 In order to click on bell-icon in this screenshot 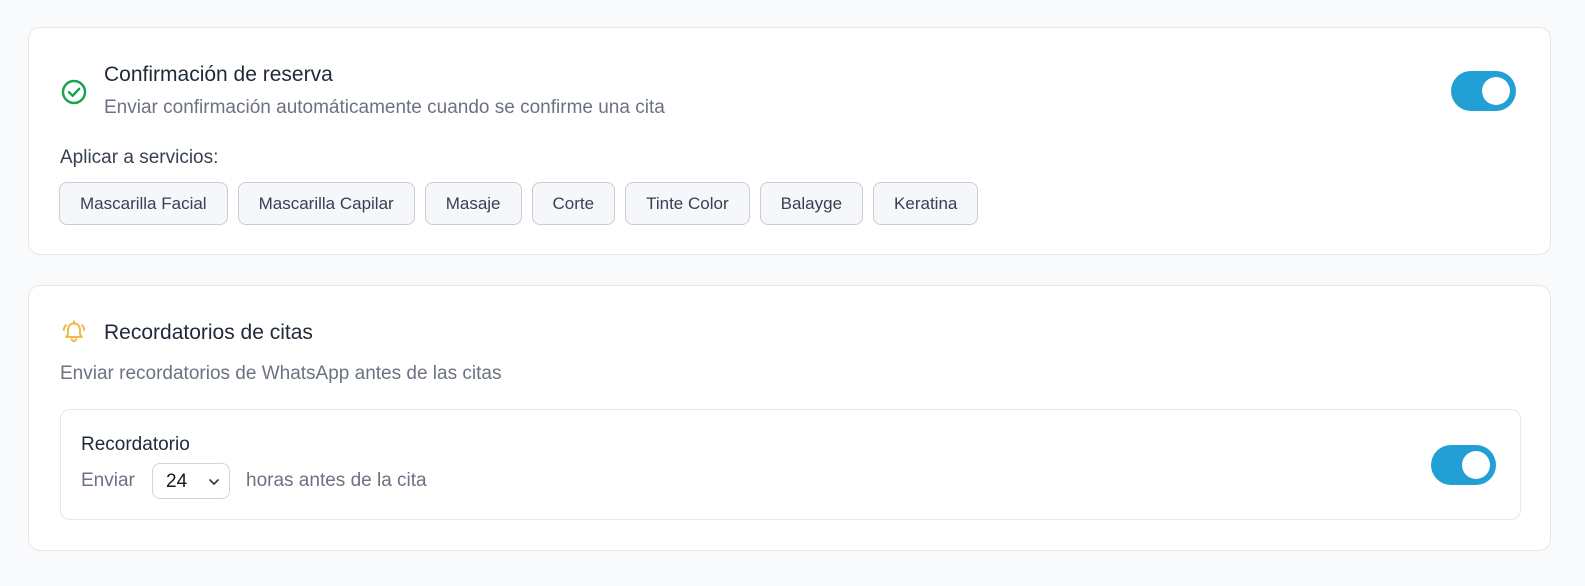, I will do `click(74, 331)`.